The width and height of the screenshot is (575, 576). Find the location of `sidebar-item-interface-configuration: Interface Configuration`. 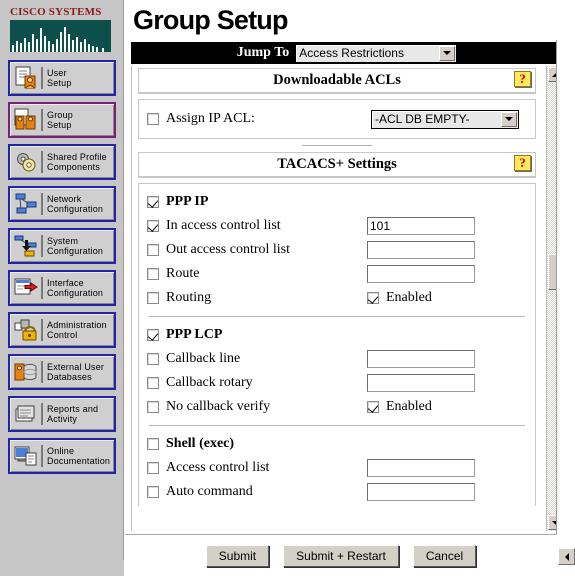

sidebar-item-interface-configuration: Interface Configuration is located at coordinates (62, 288).